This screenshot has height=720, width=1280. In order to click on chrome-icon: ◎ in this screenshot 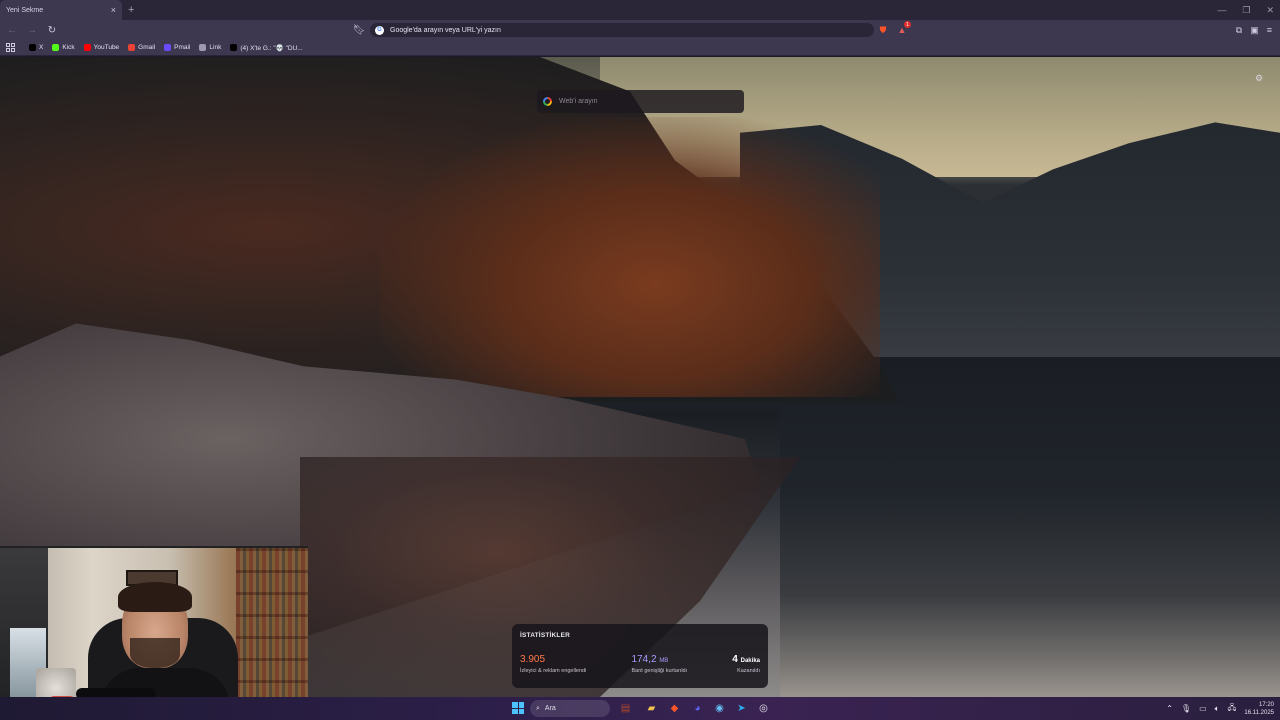, I will do `click(763, 708)`.